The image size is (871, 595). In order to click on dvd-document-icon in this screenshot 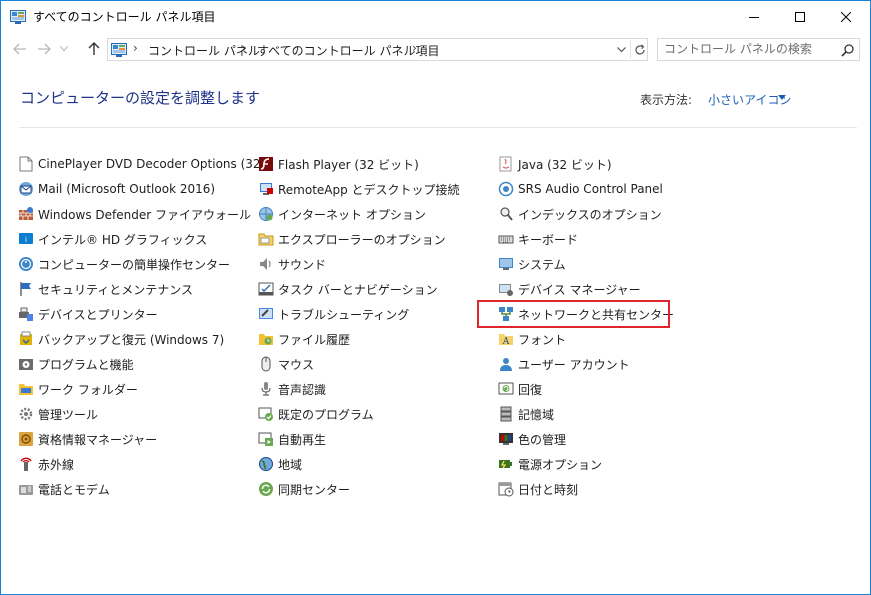, I will do `click(26, 164)`.